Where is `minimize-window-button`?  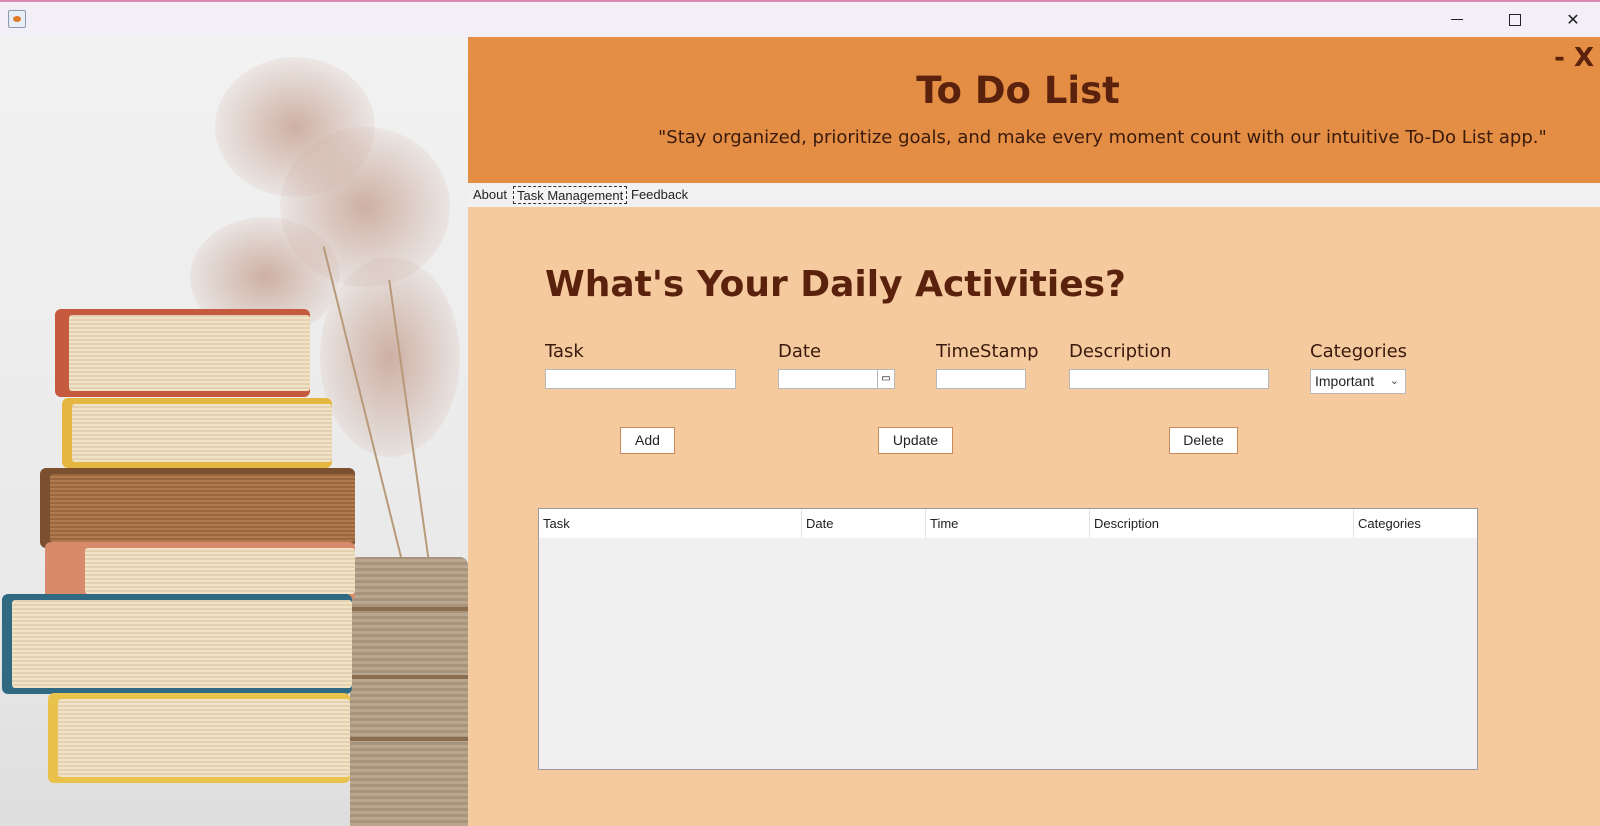
minimize-window-button is located at coordinates (1457, 19).